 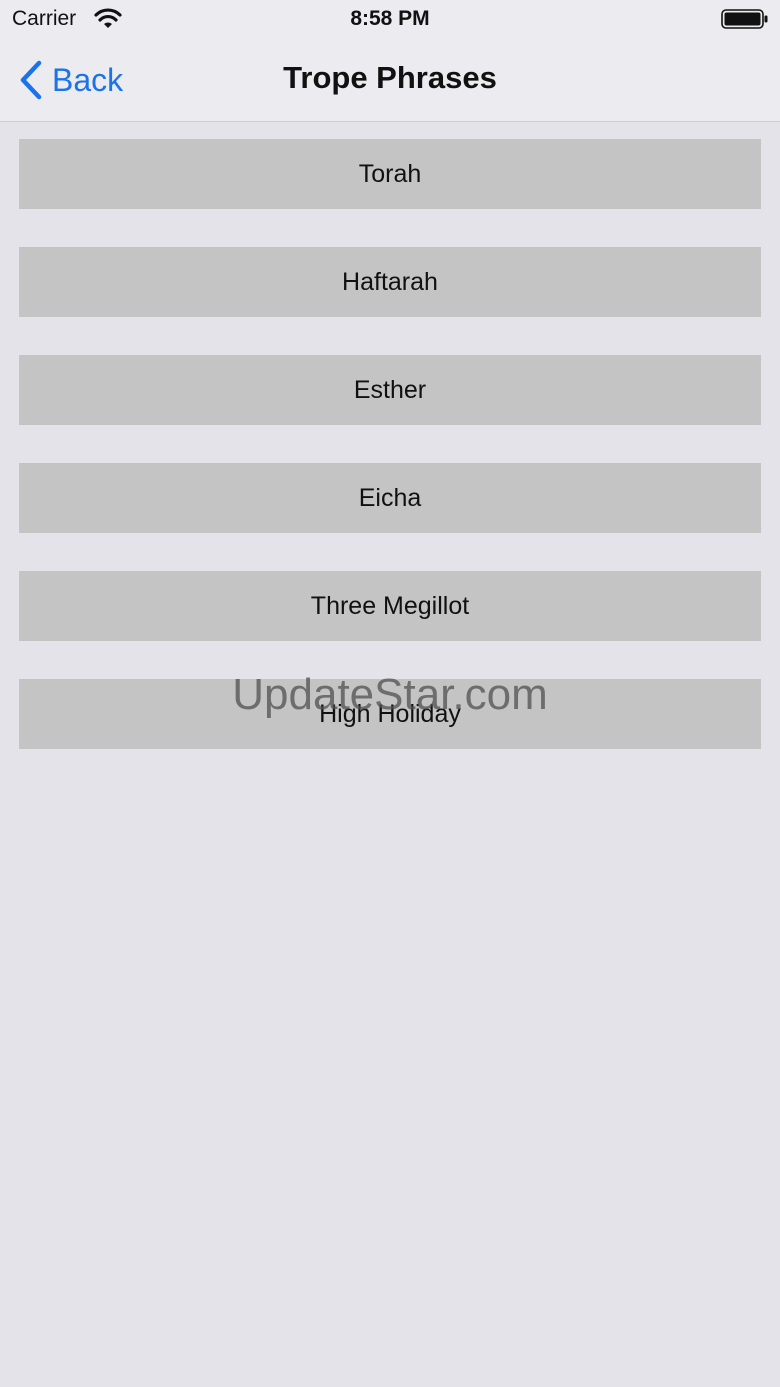 What do you see at coordinates (390, 498) in the screenshot?
I see `list-item-eicha: Eicha` at bounding box center [390, 498].